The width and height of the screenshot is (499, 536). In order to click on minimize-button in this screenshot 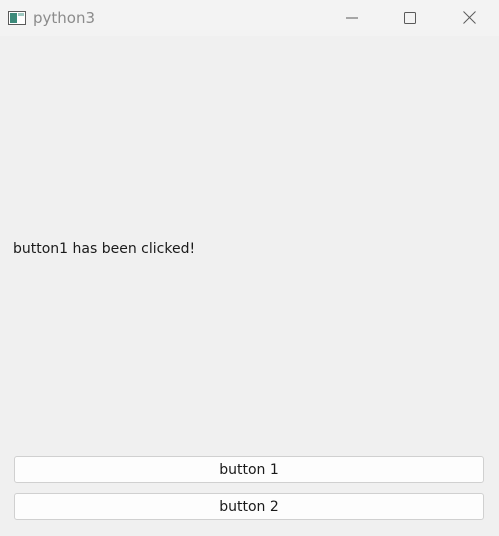, I will do `click(352, 18)`.